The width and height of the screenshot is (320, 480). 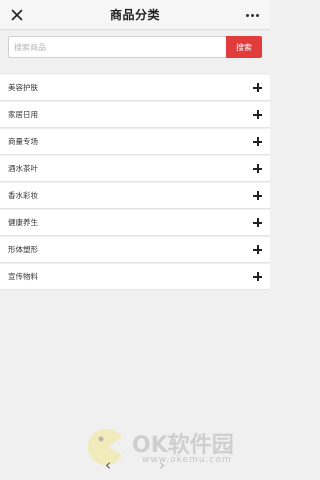 I want to click on category-label: 美容护肤, so click(x=23, y=87).